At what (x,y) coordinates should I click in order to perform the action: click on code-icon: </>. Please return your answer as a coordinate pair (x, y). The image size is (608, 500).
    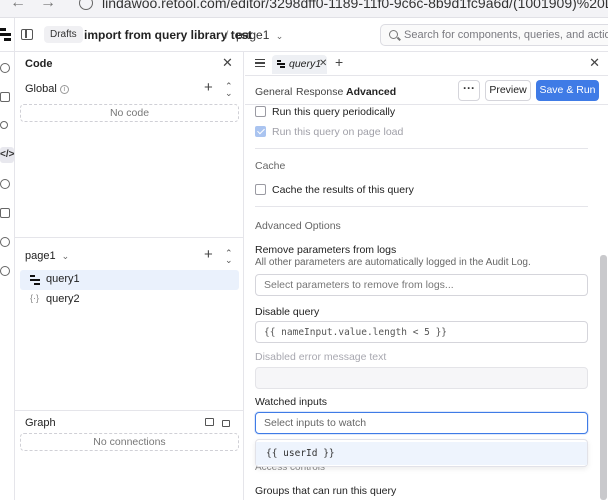
    Looking at the image, I should click on (7, 155).